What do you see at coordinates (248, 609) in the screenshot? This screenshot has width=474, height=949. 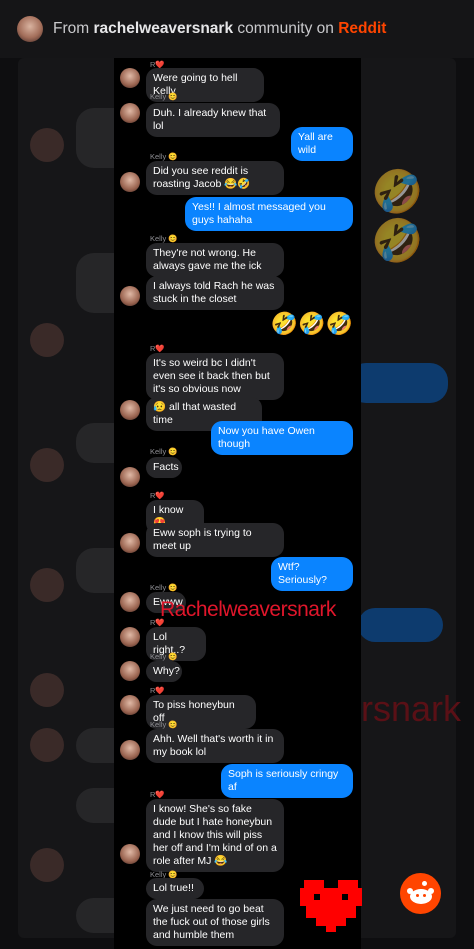 I see `watermark: Rachelweaversnark` at bounding box center [248, 609].